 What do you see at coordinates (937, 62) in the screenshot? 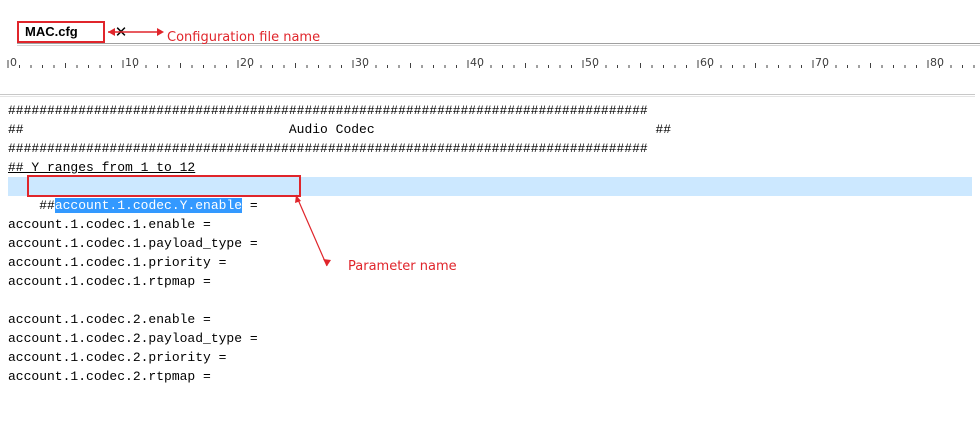
I see `ruler-label: 80` at bounding box center [937, 62].